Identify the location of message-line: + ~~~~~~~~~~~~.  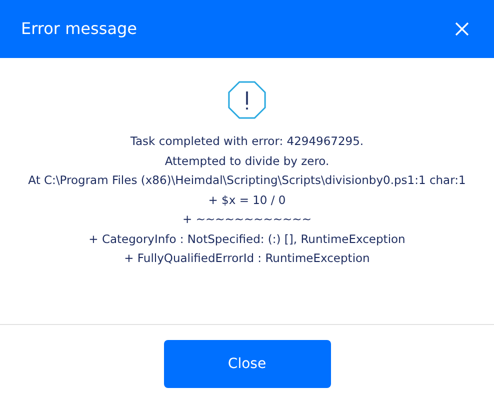
(247, 219).